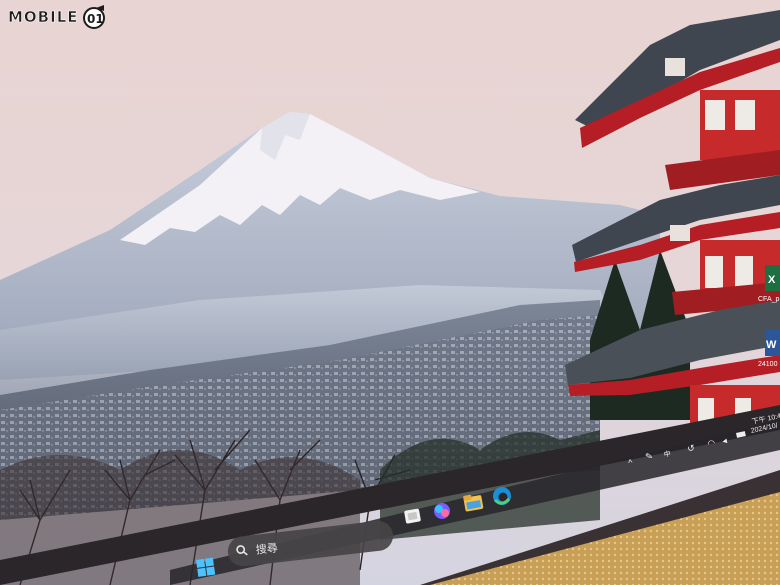 Image resolution: width=780 pixels, height=585 pixels. I want to click on svg-text: X, so click(772, 280).